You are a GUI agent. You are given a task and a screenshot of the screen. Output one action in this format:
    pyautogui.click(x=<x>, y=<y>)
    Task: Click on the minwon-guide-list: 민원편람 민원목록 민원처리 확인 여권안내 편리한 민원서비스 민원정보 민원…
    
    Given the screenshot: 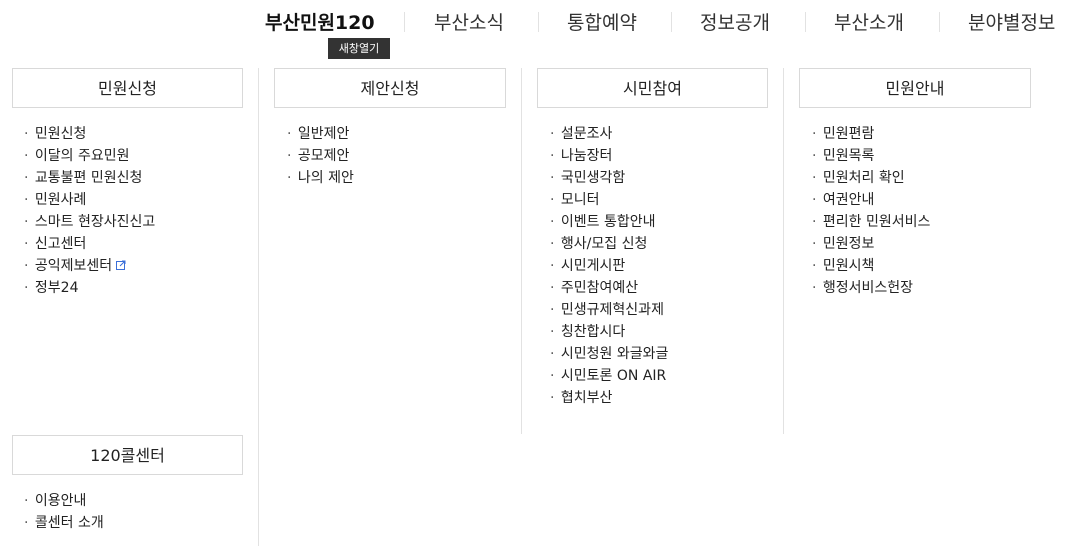 What is the action you would take?
    pyautogui.click(x=871, y=211)
    